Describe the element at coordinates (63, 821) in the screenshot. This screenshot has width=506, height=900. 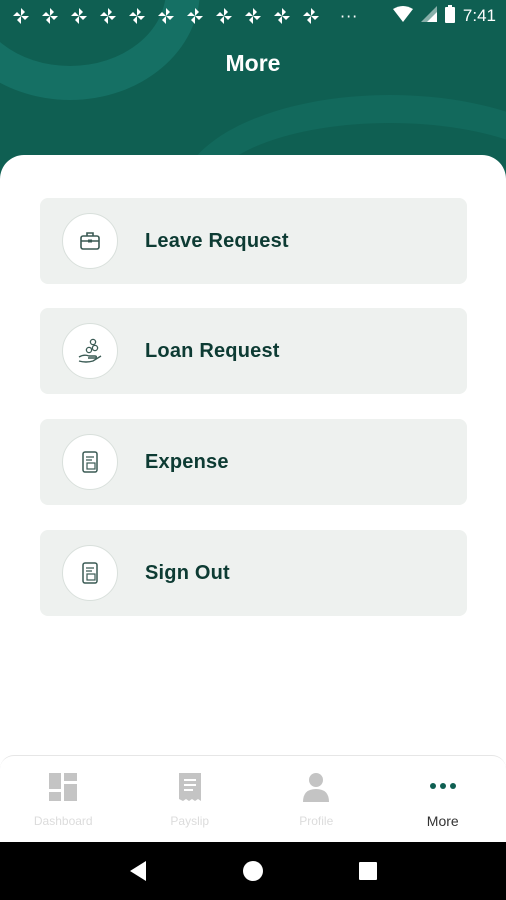
I see `tab-label: Dashboard` at that location.